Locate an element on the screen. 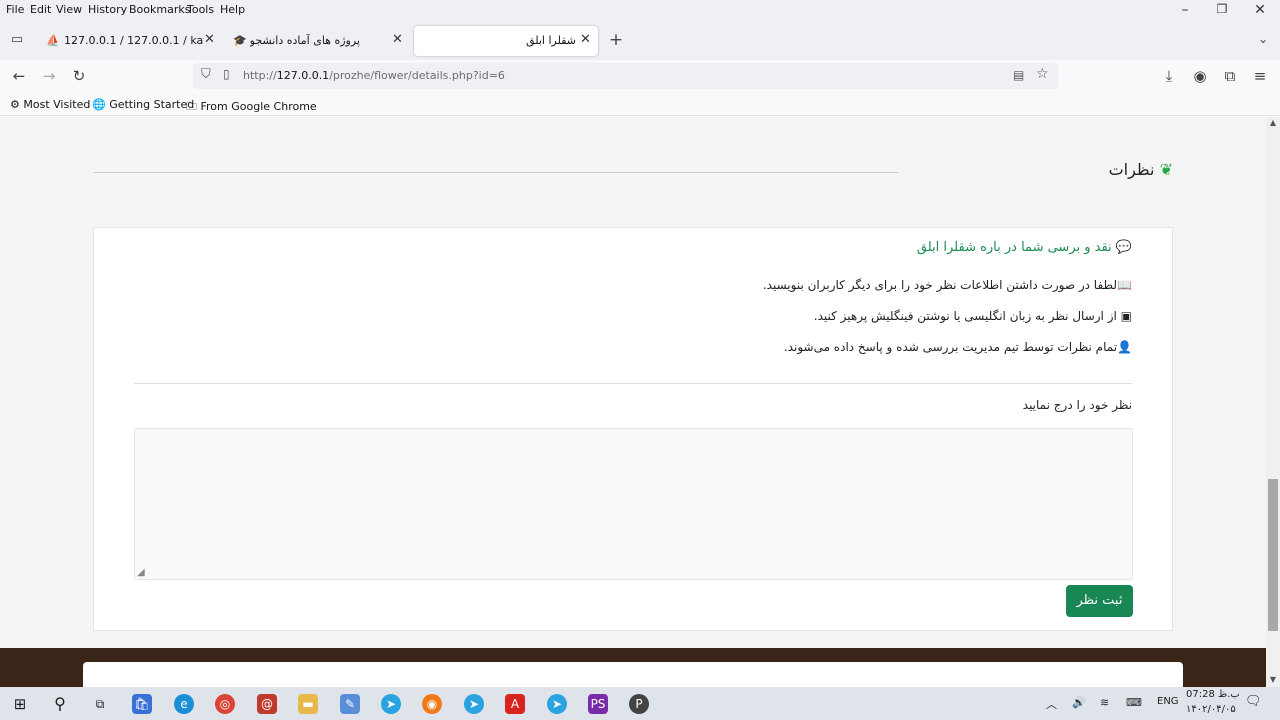 This screenshot has height=720, width=1280. new-tab-button: + is located at coordinates (616, 40).